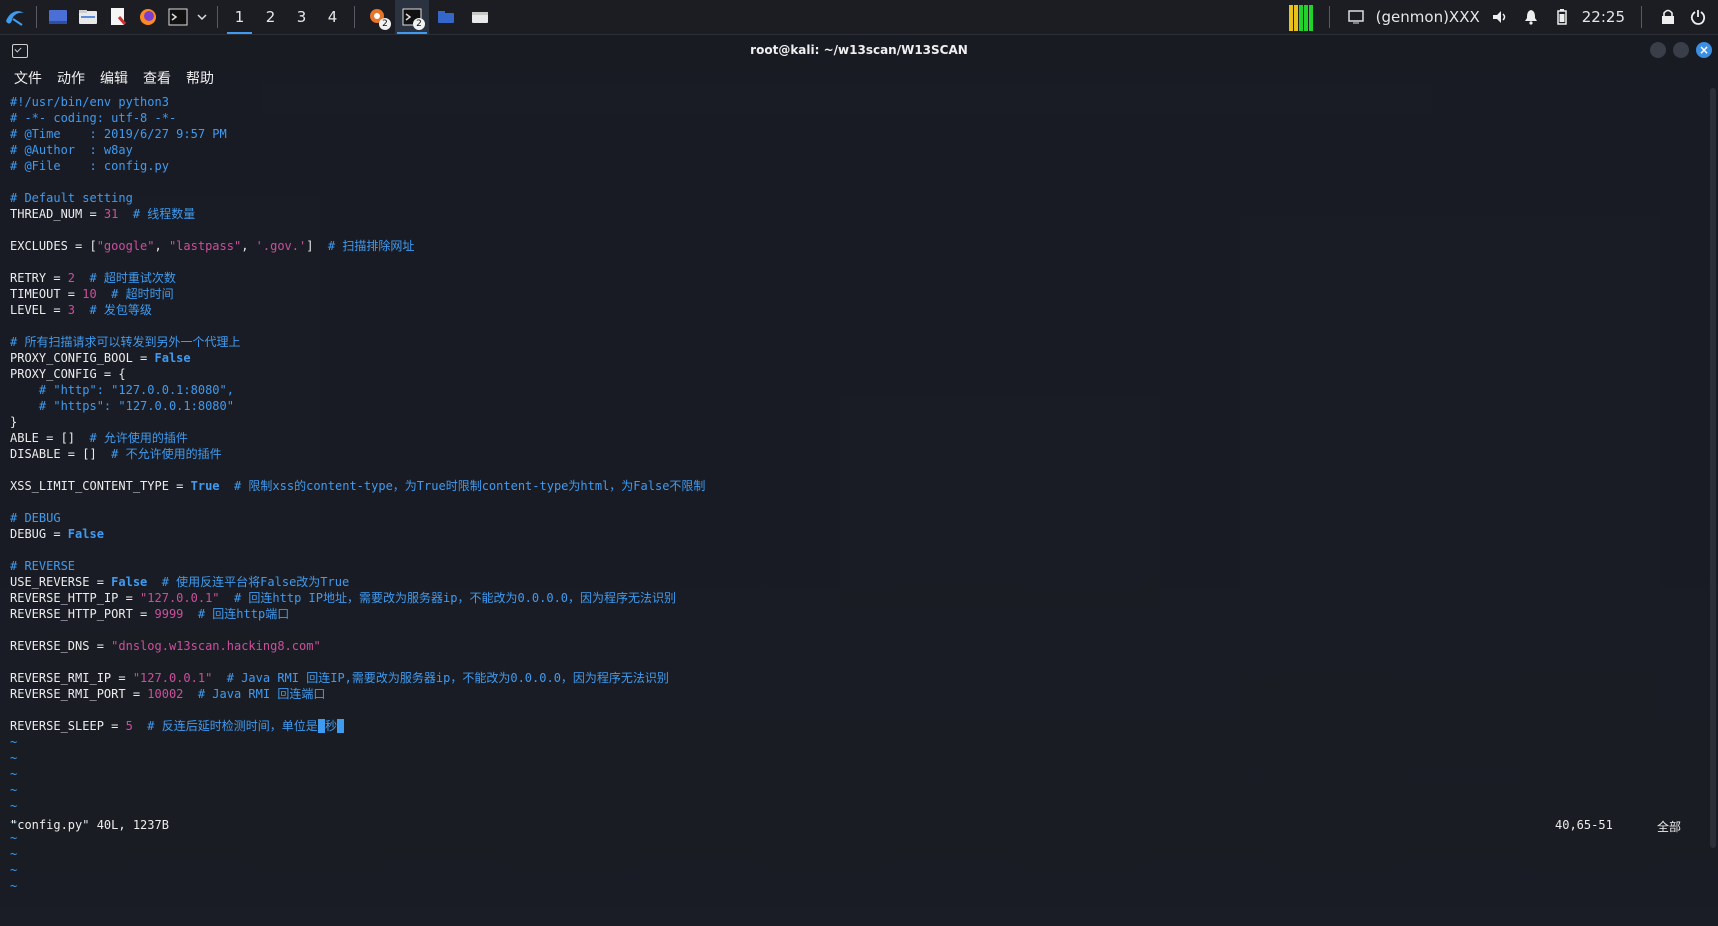 This screenshot has width=1718, height=926. I want to click on taskbar-window, so click(480, 17).